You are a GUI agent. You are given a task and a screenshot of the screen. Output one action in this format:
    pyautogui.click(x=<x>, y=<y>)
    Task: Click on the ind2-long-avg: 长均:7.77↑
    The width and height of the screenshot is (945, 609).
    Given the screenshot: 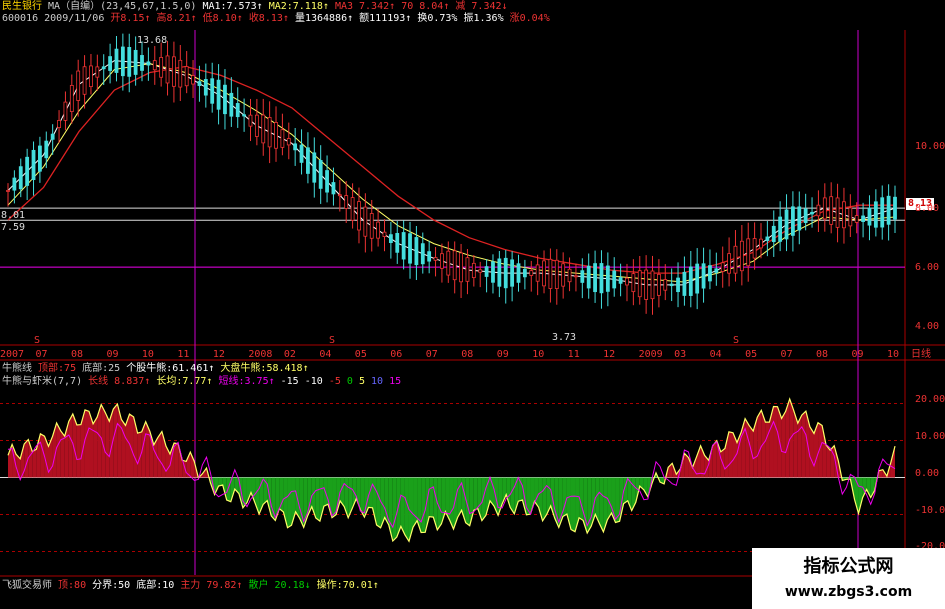 What is the action you would take?
    pyautogui.click(x=184, y=381)
    